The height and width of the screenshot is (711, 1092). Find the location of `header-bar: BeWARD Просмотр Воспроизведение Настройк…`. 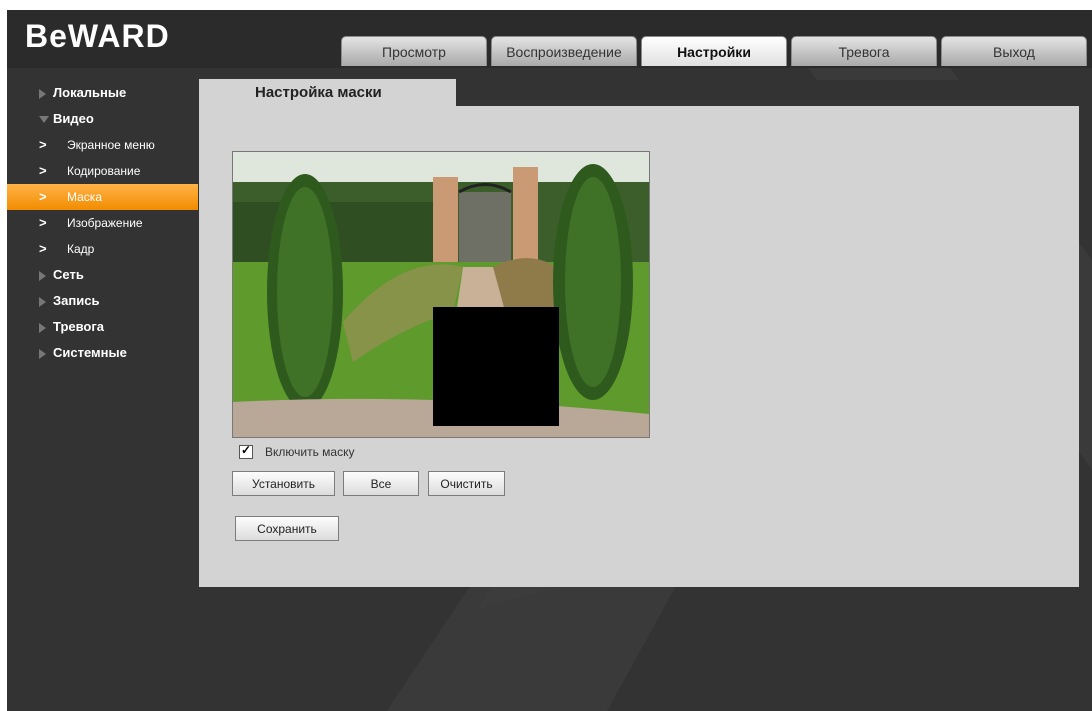

header-bar: BeWARD Просмотр Воспроизведение Настройк… is located at coordinates (549, 39).